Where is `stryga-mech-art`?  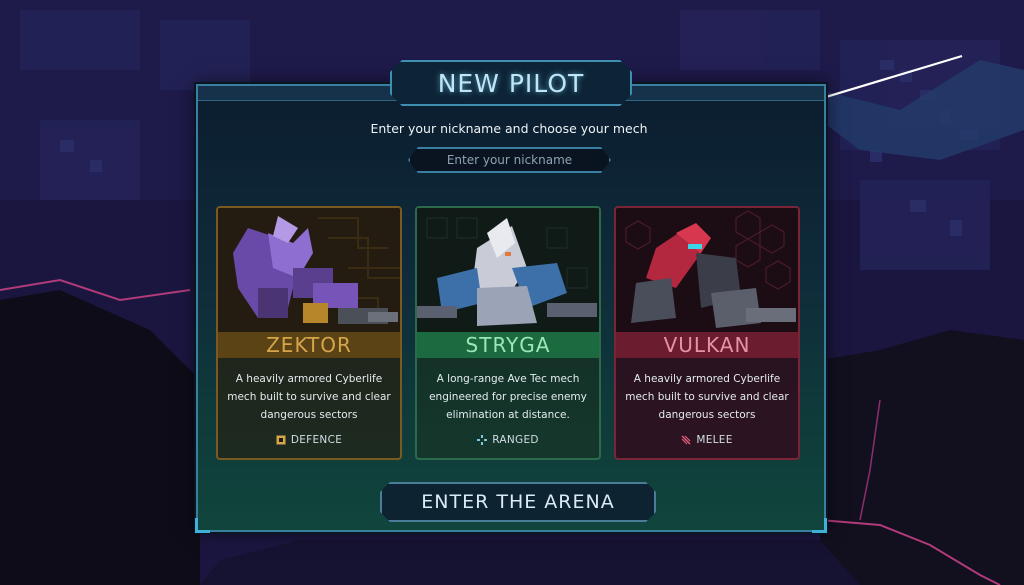 stryga-mech-art is located at coordinates (508, 270).